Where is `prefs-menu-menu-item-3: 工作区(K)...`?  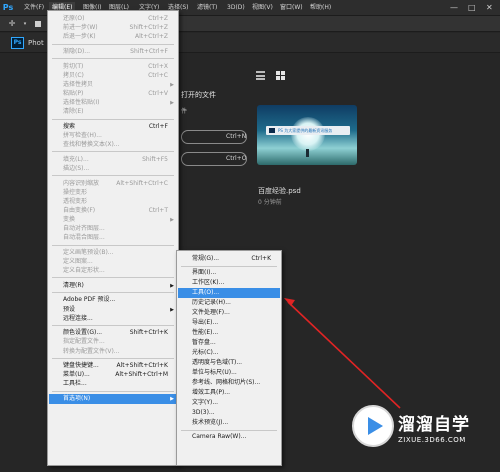
prefs-menu-menu-item-3: 工作区(K)... is located at coordinates (229, 283).